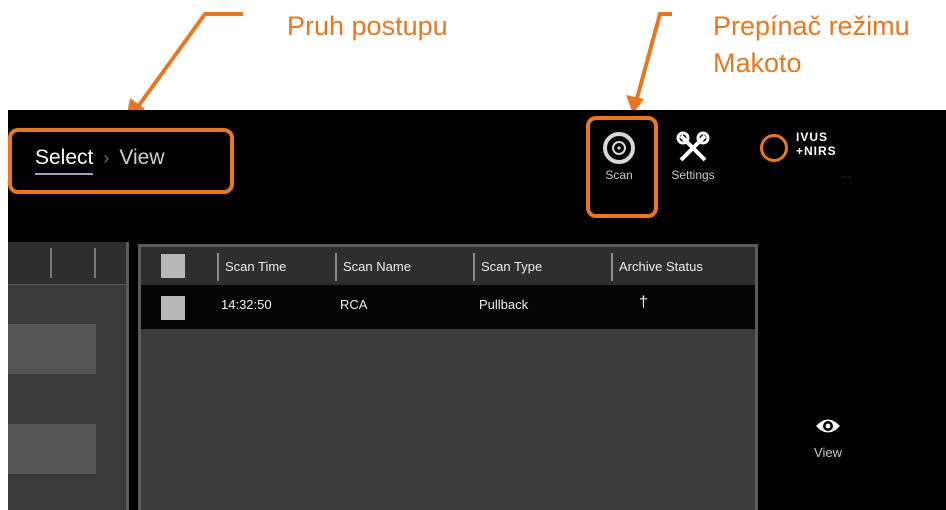 The width and height of the screenshot is (946, 510). I want to click on eye-icon, so click(828, 426).